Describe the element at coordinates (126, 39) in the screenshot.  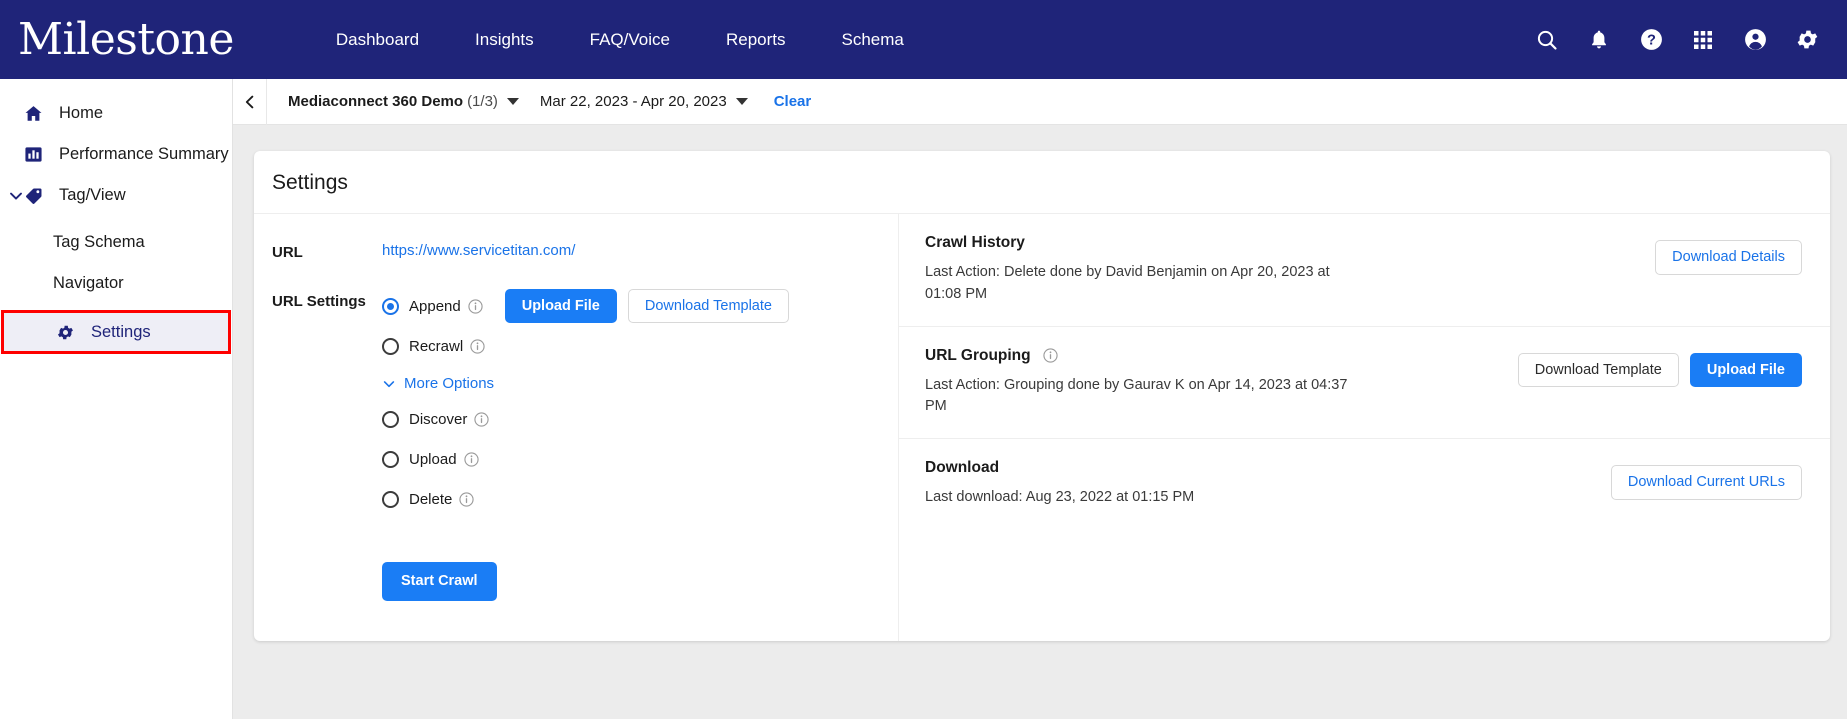
I see `milestone-logo: Milestone` at that location.